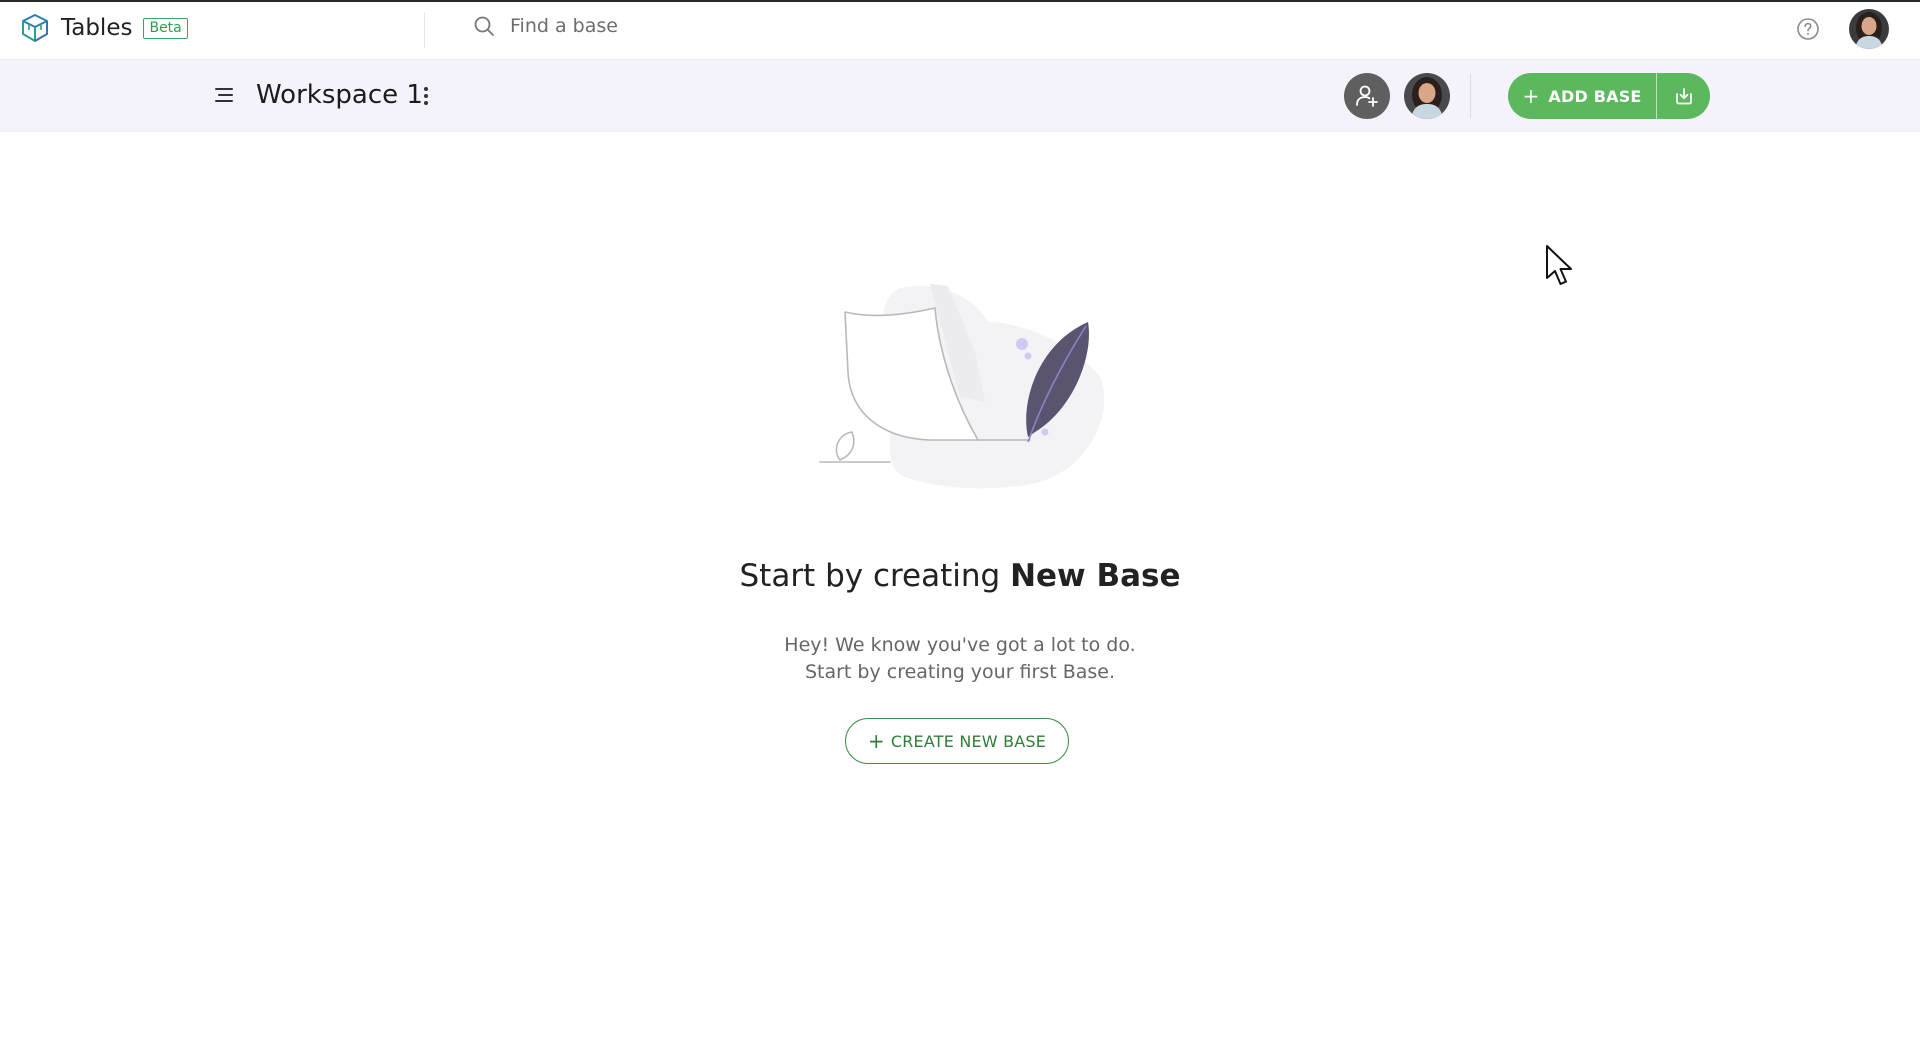 This screenshot has width=1920, height=1060. I want to click on mouse-cursor-icon, so click(1560, 266).